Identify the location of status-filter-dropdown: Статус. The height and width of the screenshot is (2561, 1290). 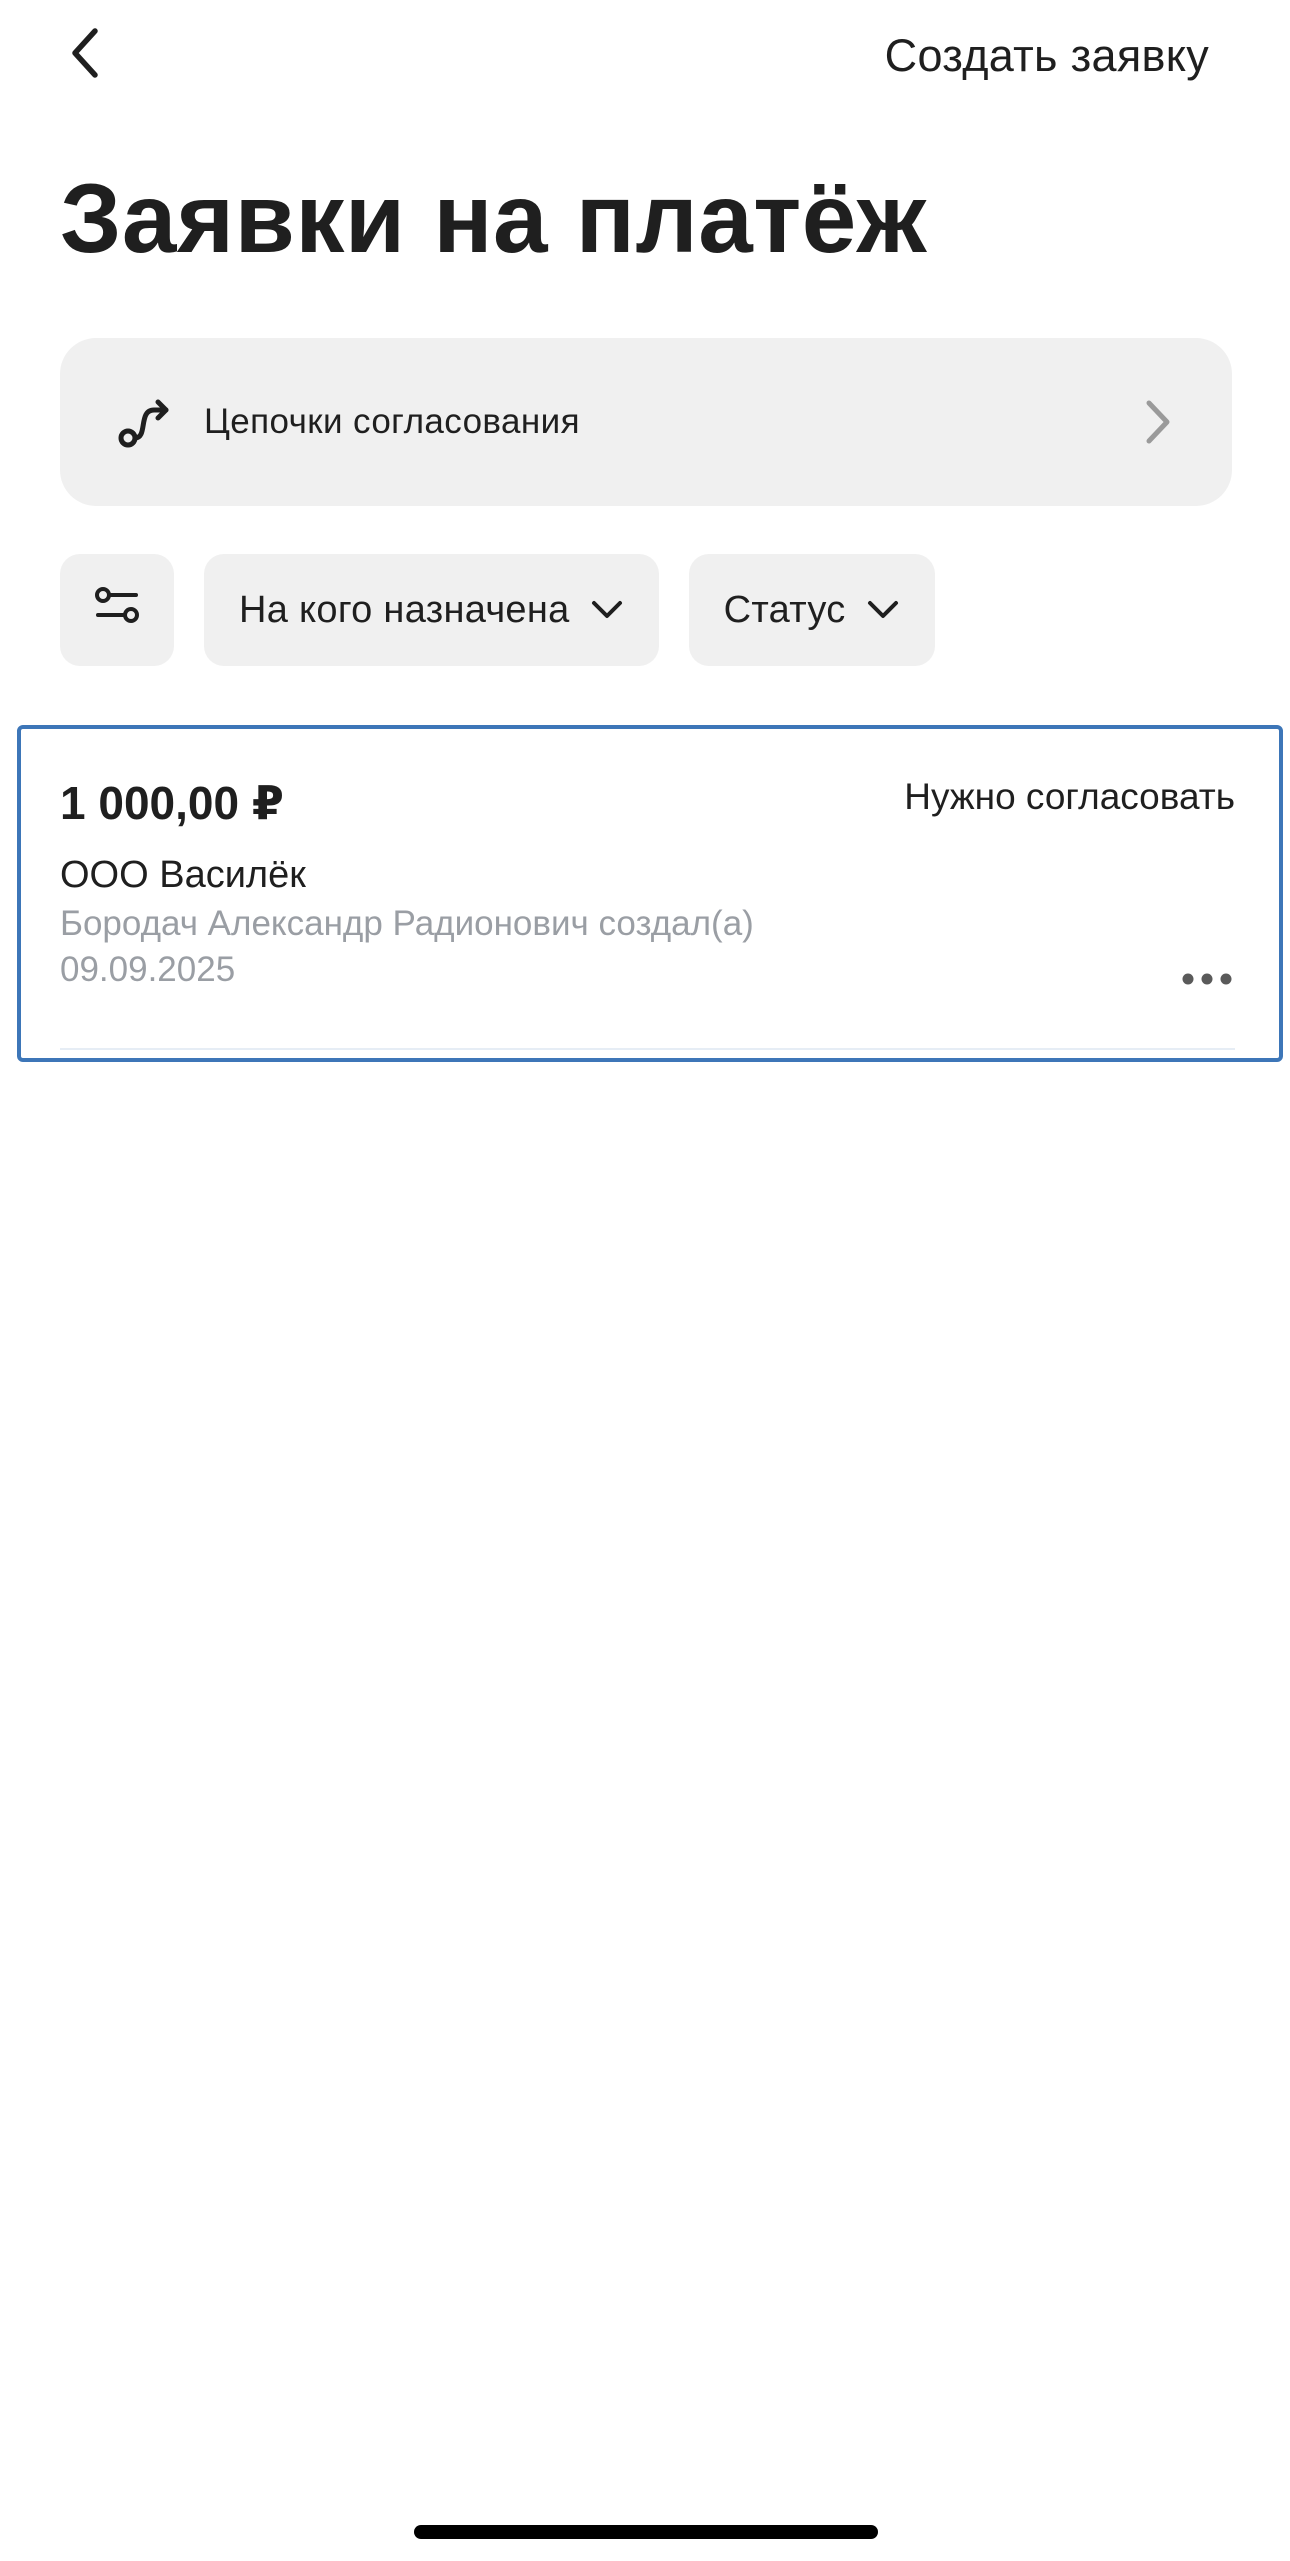
(811, 610).